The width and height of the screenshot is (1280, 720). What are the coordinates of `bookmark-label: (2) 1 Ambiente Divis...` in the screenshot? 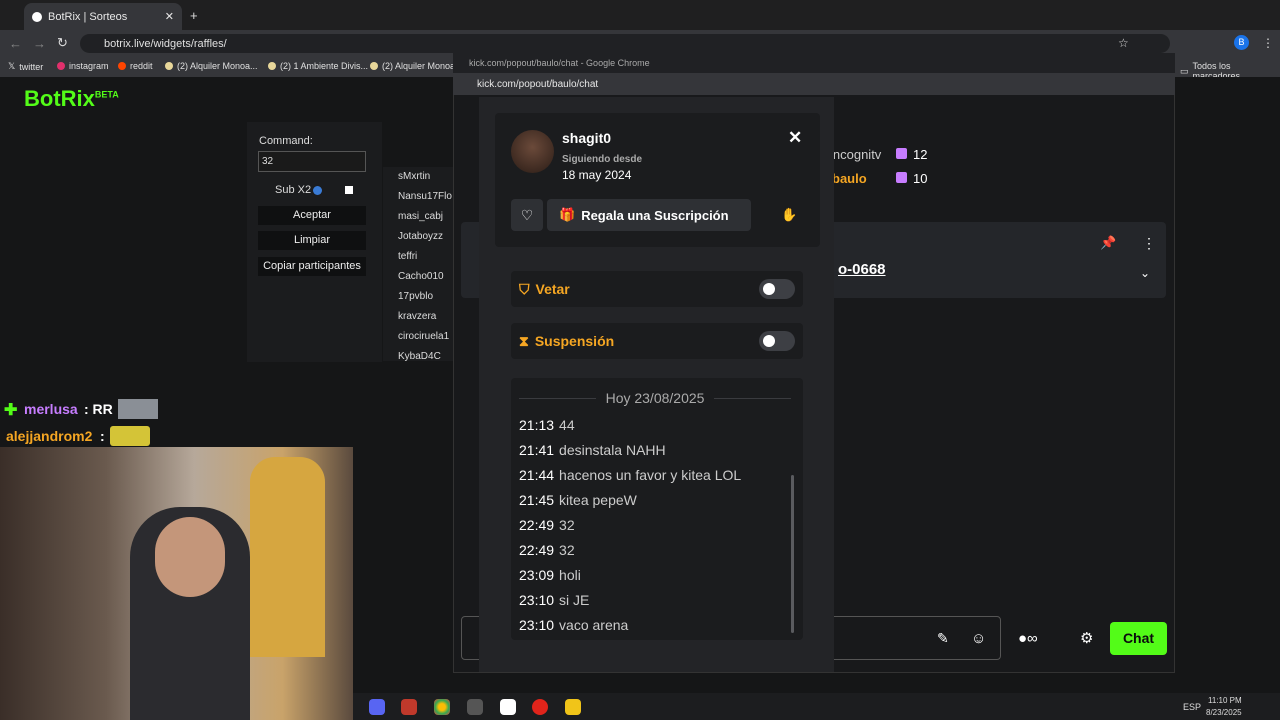 It's located at (324, 66).